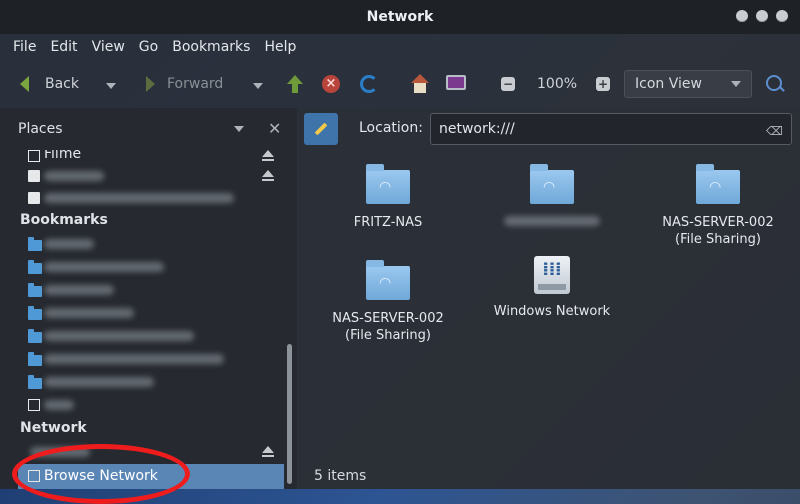 The image size is (800, 504). I want to click on network-share-icon, so click(34, 405).